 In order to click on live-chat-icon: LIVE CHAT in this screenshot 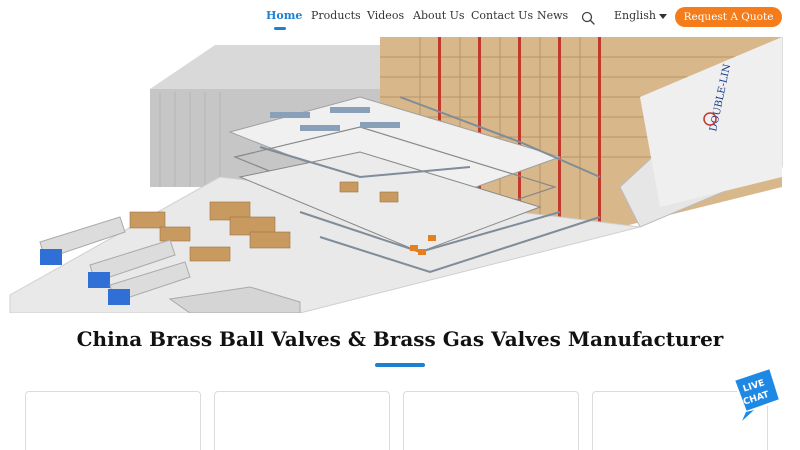, I will do `click(757, 394)`.